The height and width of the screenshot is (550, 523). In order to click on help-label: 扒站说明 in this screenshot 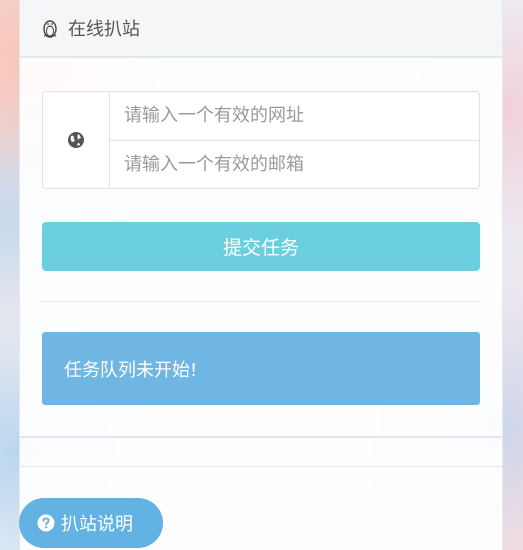, I will do `click(97, 524)`.